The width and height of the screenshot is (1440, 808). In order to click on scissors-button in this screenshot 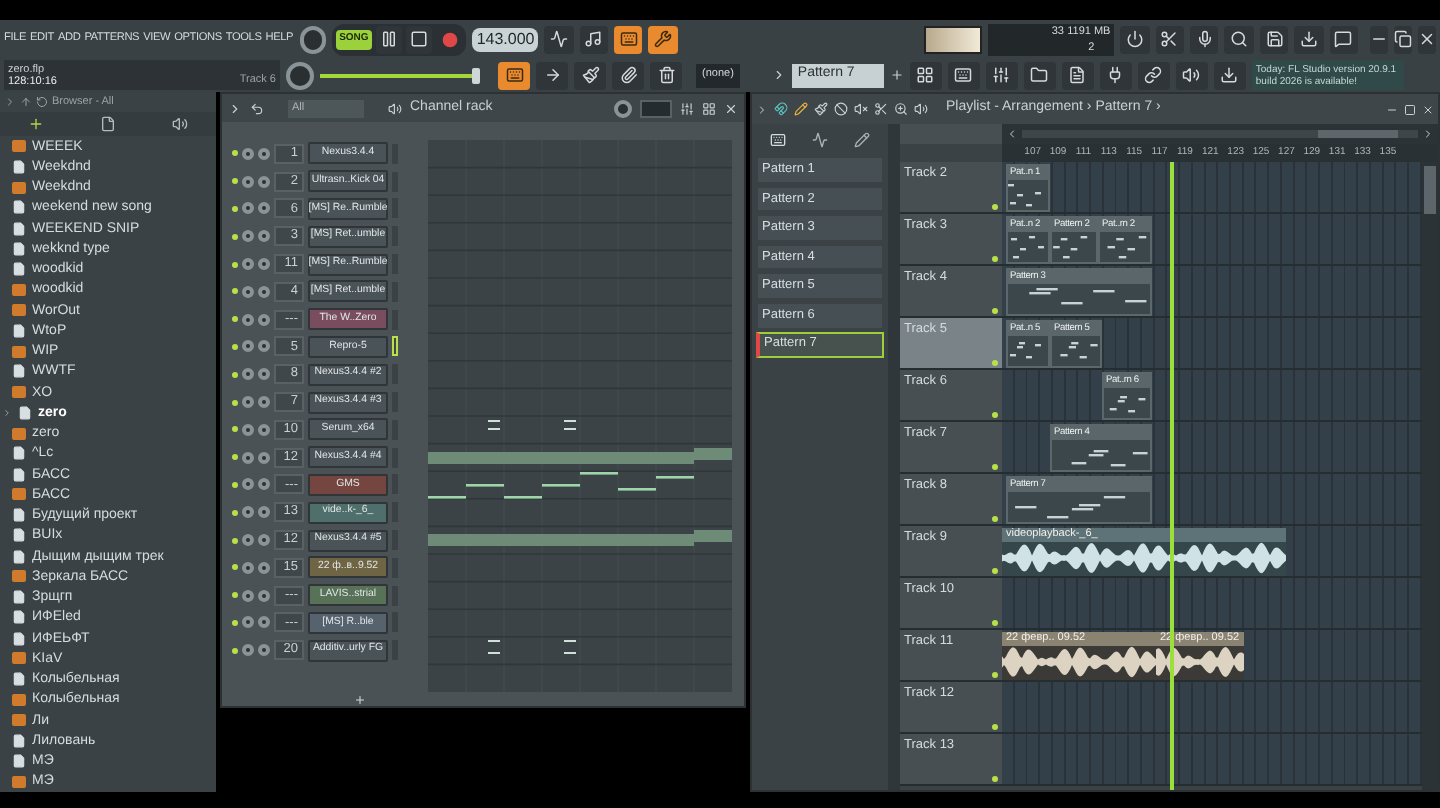, I will do `click(1170, 39)`.